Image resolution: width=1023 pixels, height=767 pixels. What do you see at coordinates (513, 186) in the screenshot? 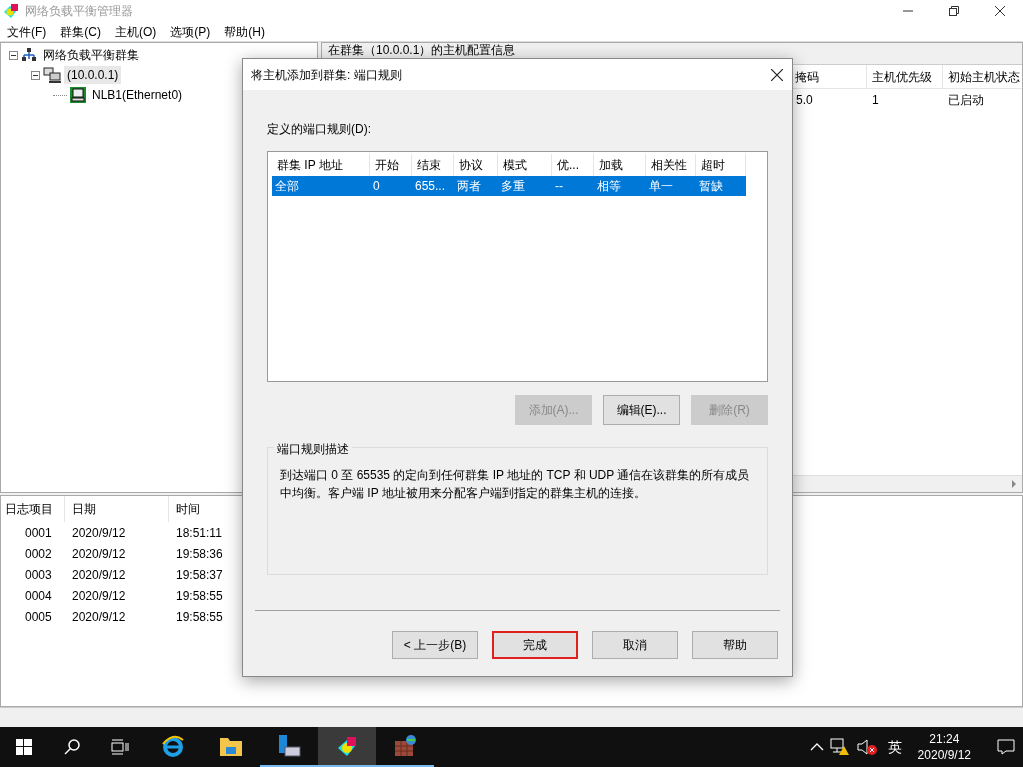
I see `table-cell-text: 多重` at bounding box center [513, 186].